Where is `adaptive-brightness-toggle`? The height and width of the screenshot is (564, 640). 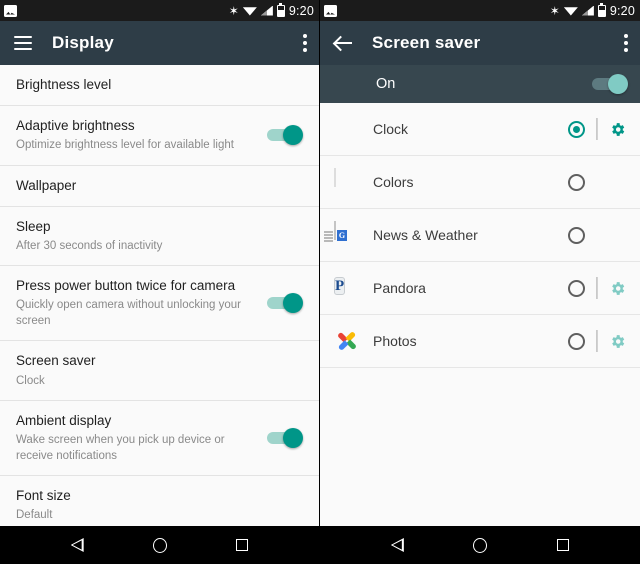
adaptive-brightness-toggle is located at coordinates (285, 135).